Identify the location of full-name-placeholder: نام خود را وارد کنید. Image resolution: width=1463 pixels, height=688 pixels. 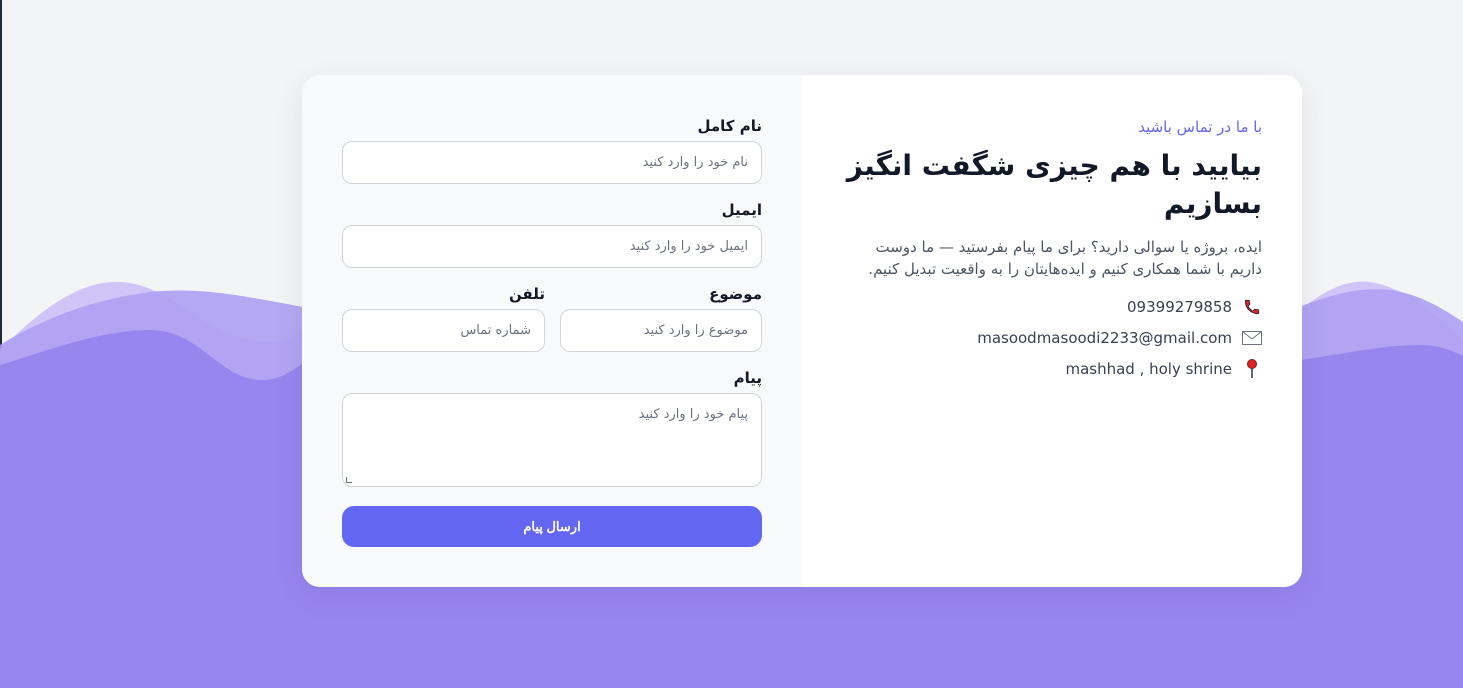
(695, 162).